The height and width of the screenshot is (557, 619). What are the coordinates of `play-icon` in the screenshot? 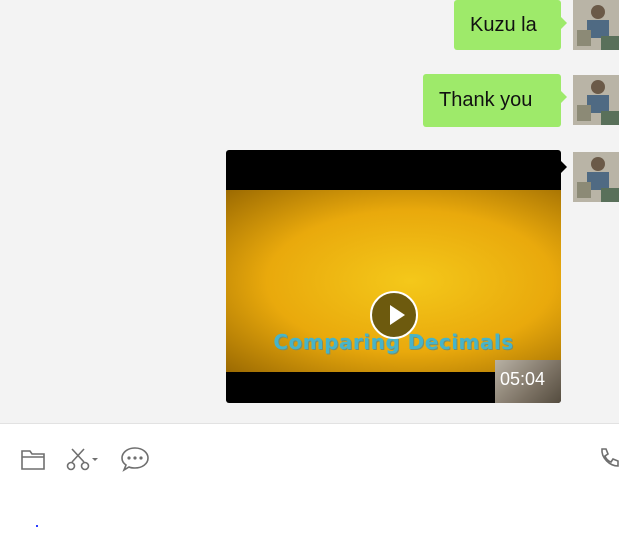 It's located at (394, 315).